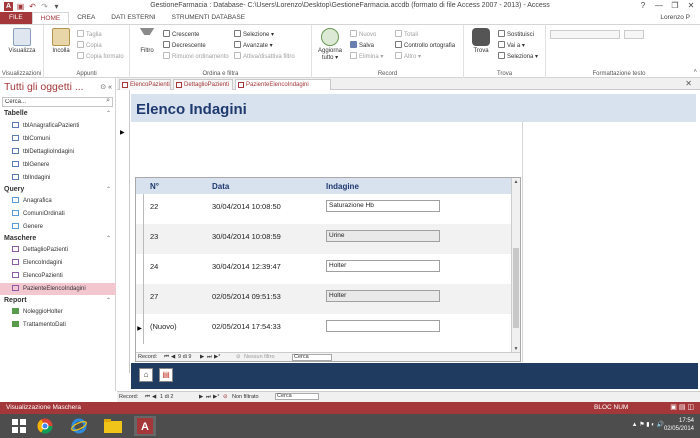 The image size is (700, 438). What do you see at coordinates (58, 312) in the screenshot?
I see `nav-item-report: NoleggioHolter` at bounding box center [58, 312].